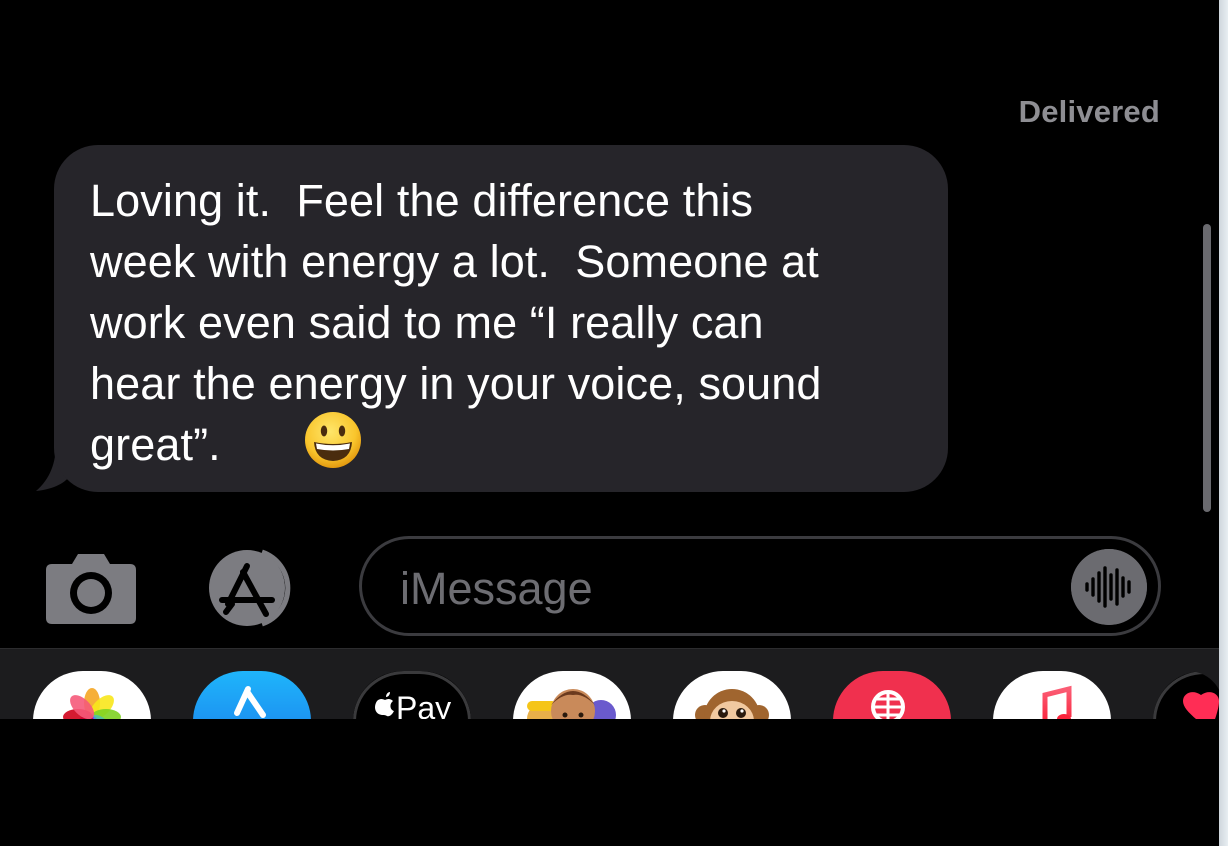 The width and height of the screenshot is (1228, 846). I want to click on photos-icon, so click(92, 695).